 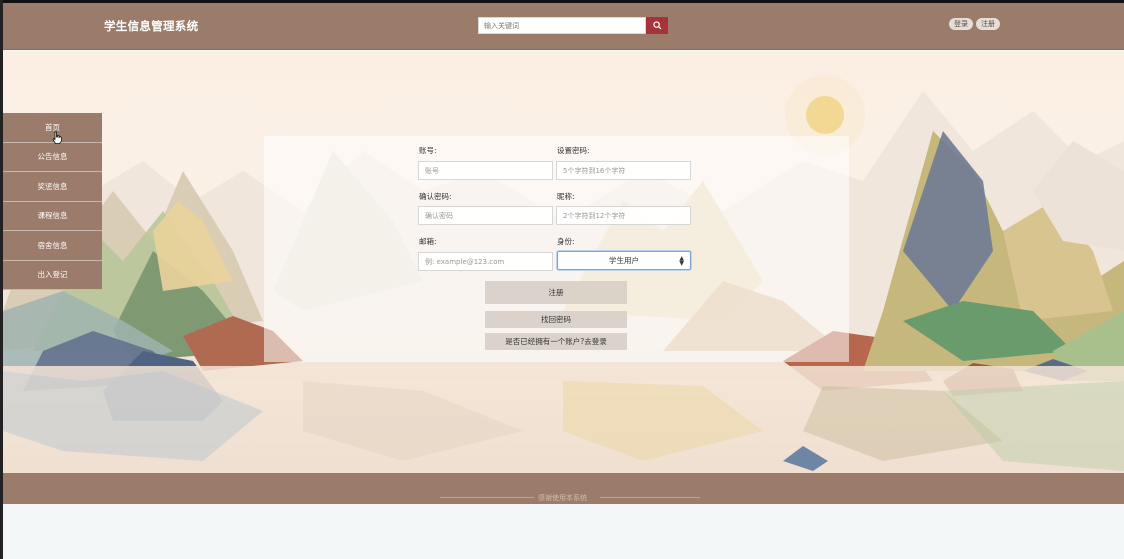 I want to click on go-login-button: 是否已经拥有一个账户?去登录, so click(x=556, y=341).